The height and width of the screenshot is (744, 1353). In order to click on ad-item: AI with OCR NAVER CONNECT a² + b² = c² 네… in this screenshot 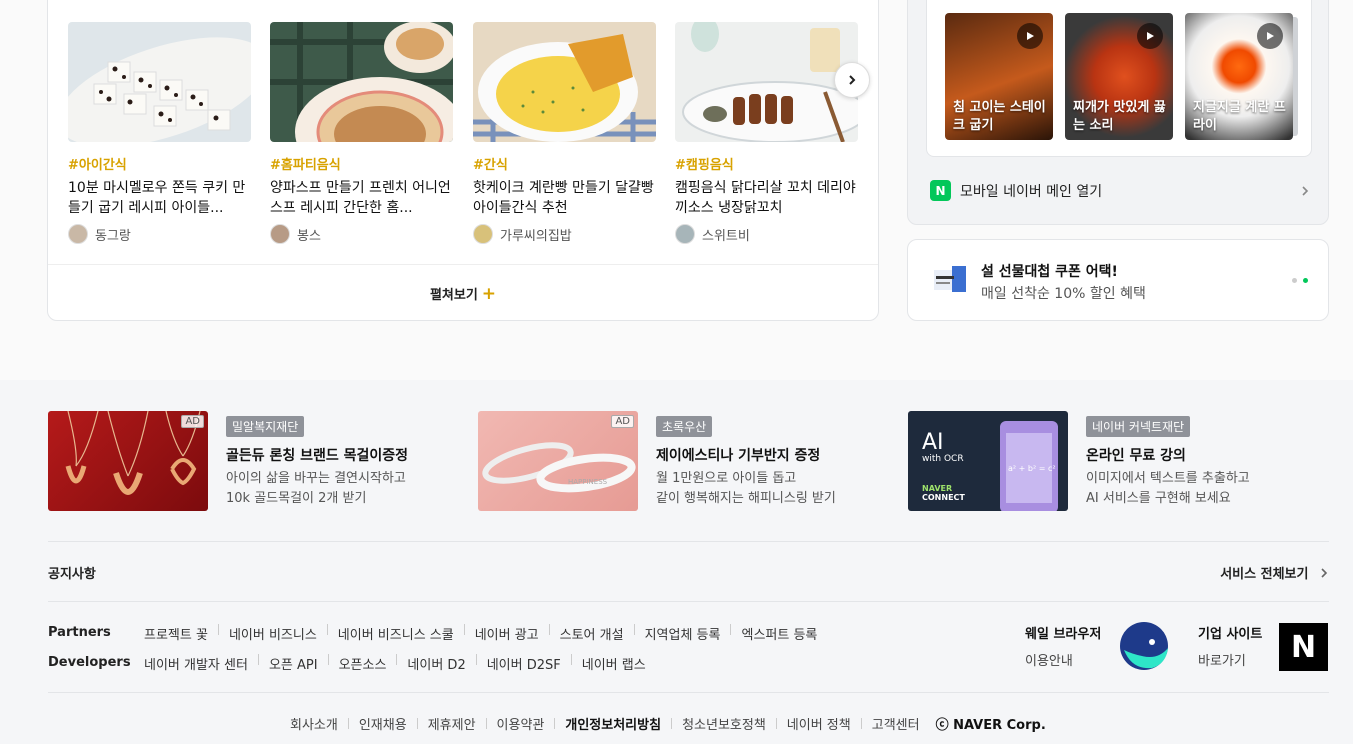, I will do `click(1118, 461)`.